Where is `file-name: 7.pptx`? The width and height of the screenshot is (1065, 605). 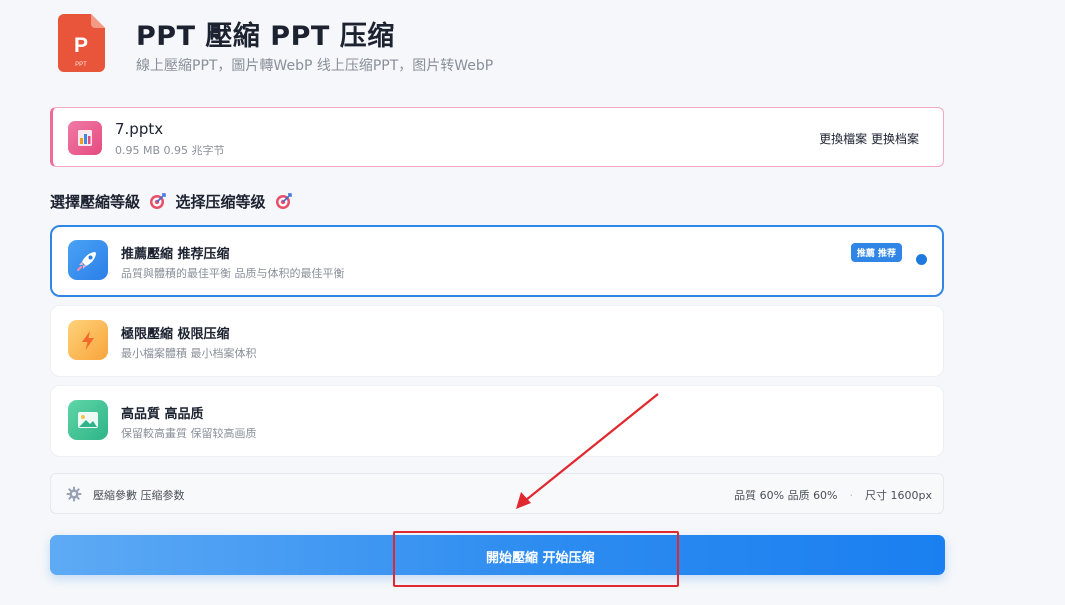 file-name: 7.pptx is located at coordinates (139, 129).